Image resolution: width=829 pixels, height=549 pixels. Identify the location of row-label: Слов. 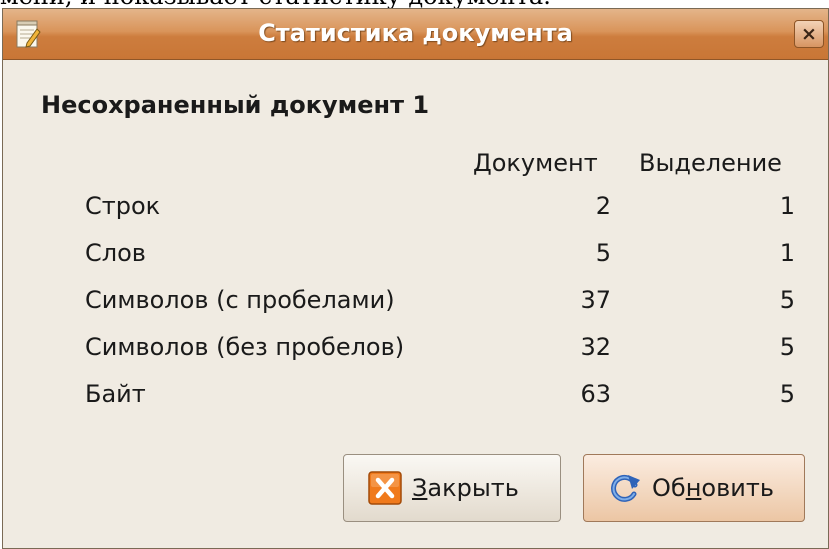
(115, 253).